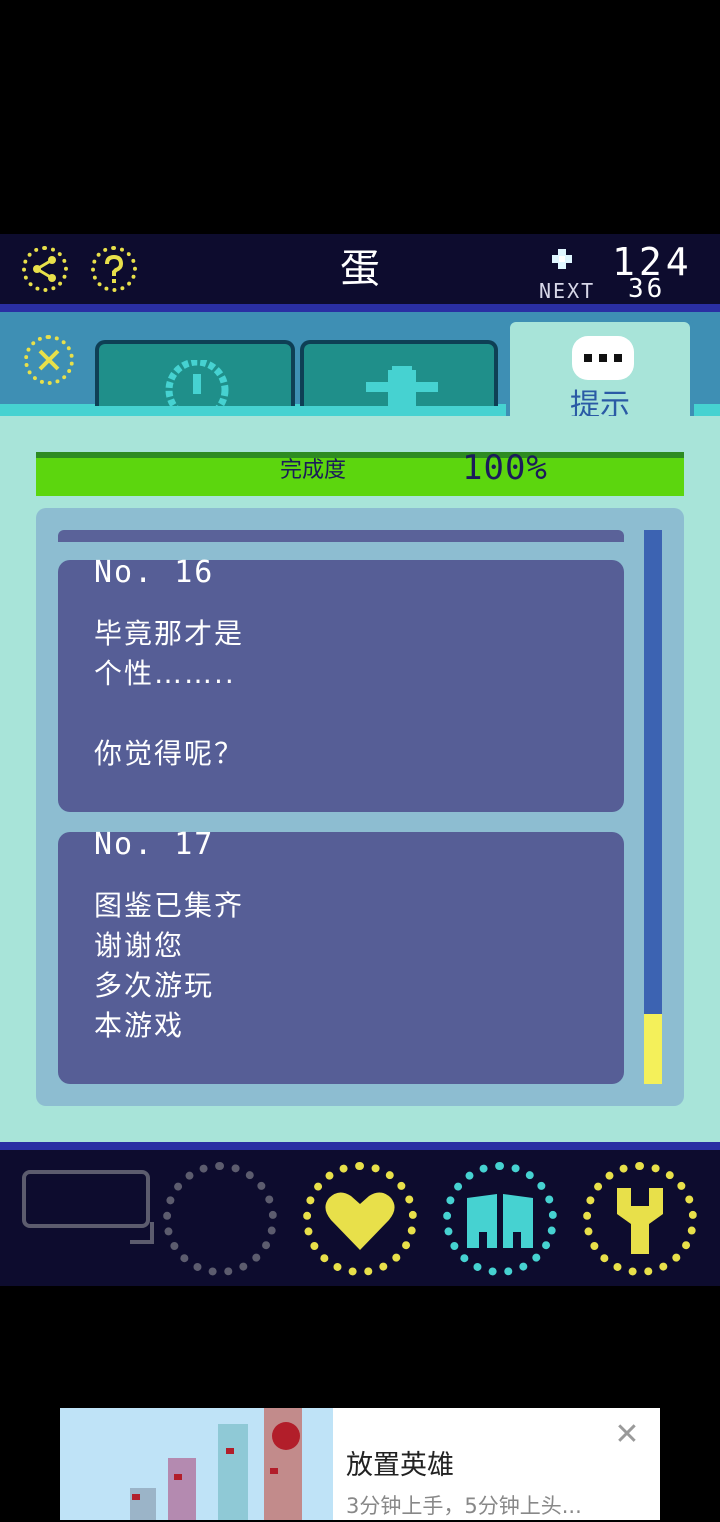 Image resolution: width=720 pixels, height=1522 pixels. Describe the element at coordinates (86, 1199) in the screenshot. I see `chat-button` at that location.